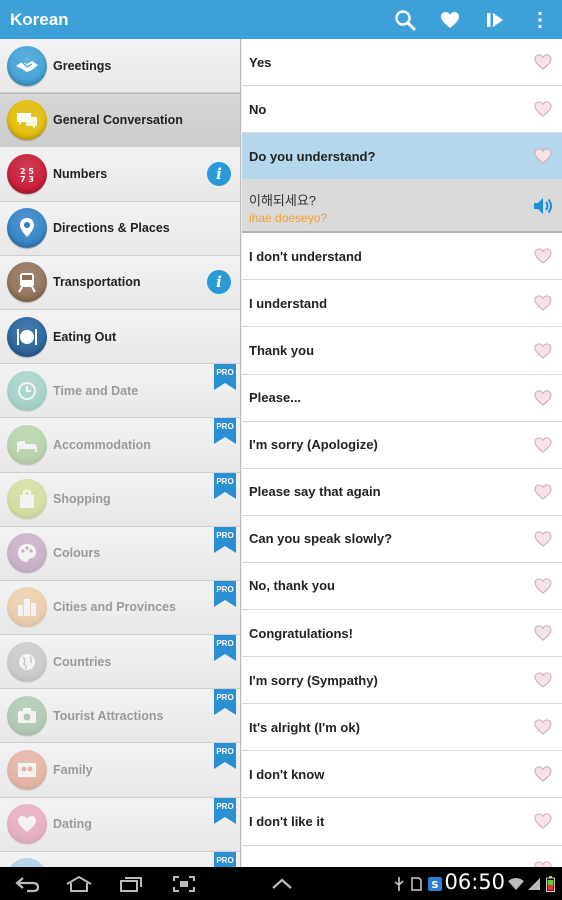 This screenshot has height=900, width=562. I want to click on category-item: Time and Date PRO, so click(120, 391).